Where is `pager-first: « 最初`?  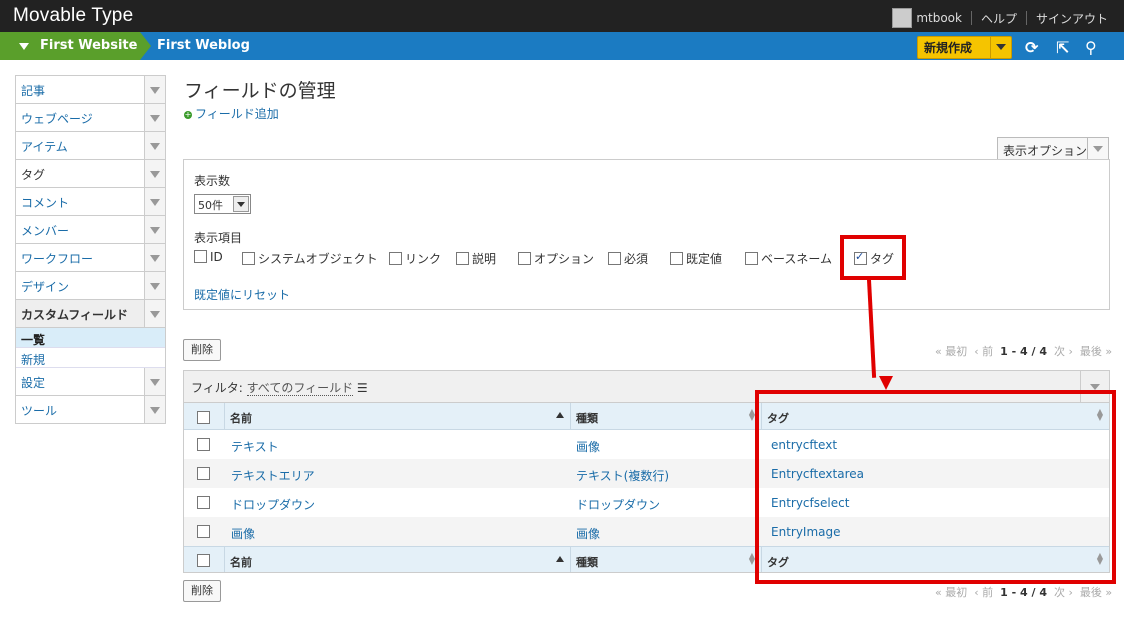 pager-first: « 最初 is located at coordinates (951, 592).